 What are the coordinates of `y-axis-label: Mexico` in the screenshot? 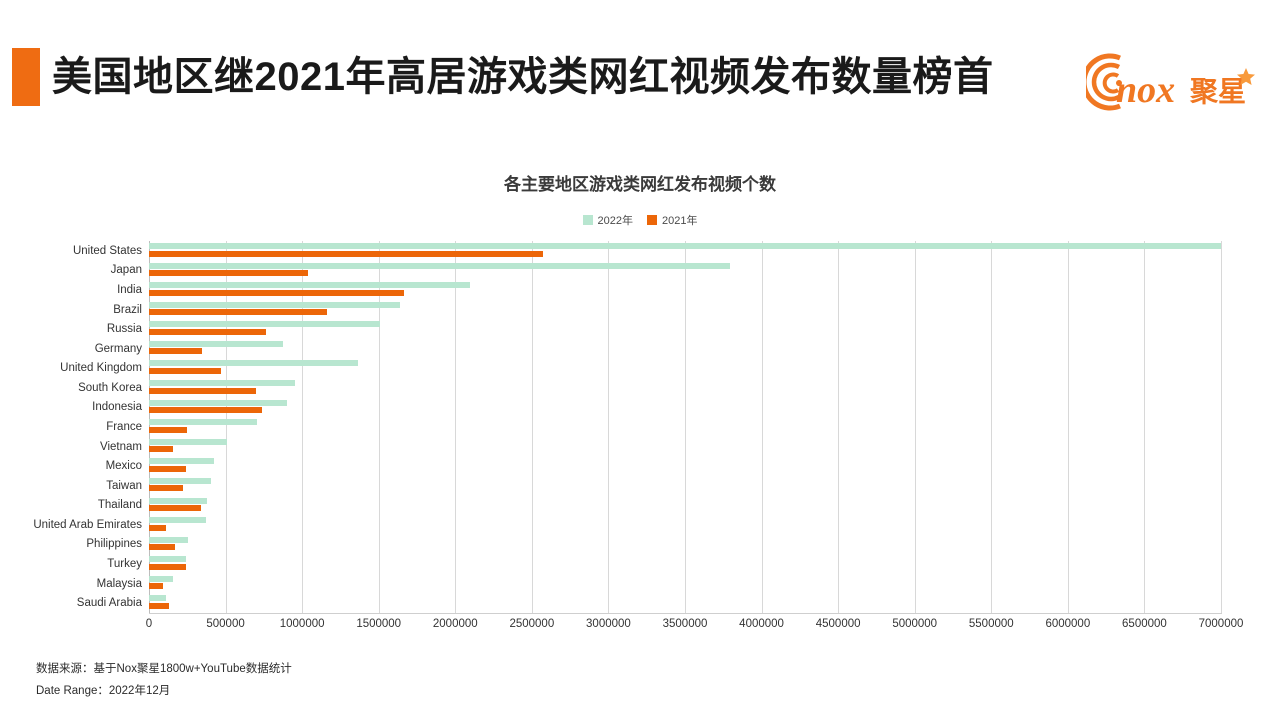 It's located at (123, 466).